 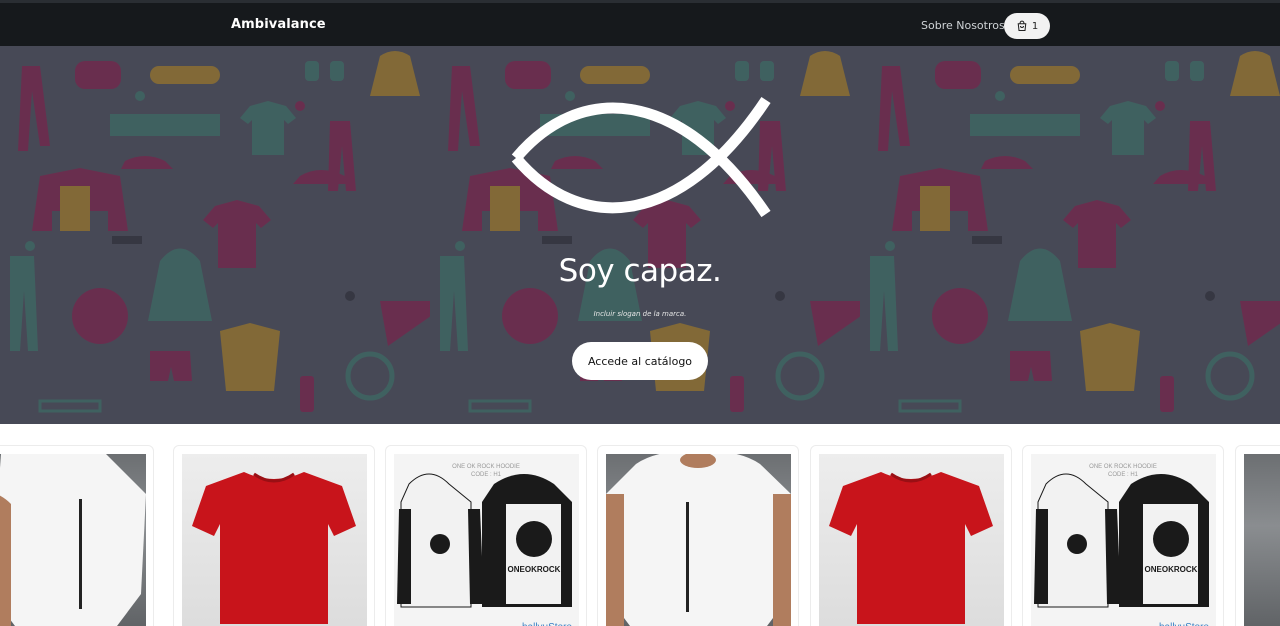 What do you see at coordinates (963, 25) in the screenshot?
I see `nav-link-about: Sobre Nosotros` at bounding box center [963, 25].